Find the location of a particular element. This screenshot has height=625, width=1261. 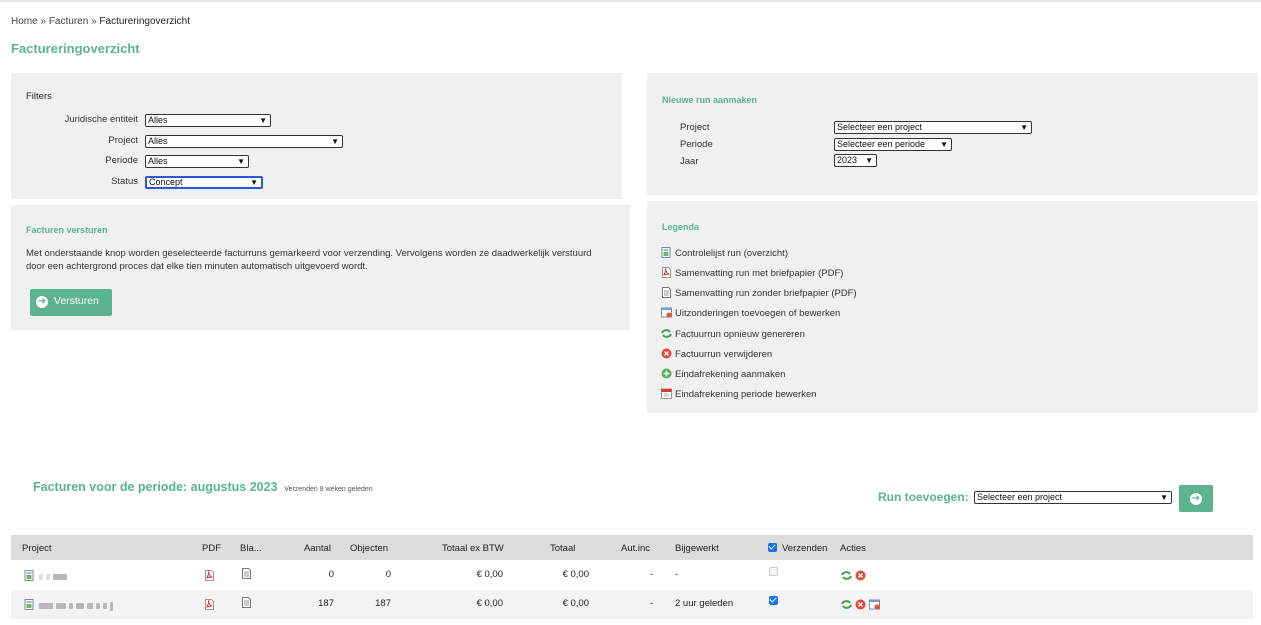

add-run-button: ➜ is located at coordinates (1196, 498).